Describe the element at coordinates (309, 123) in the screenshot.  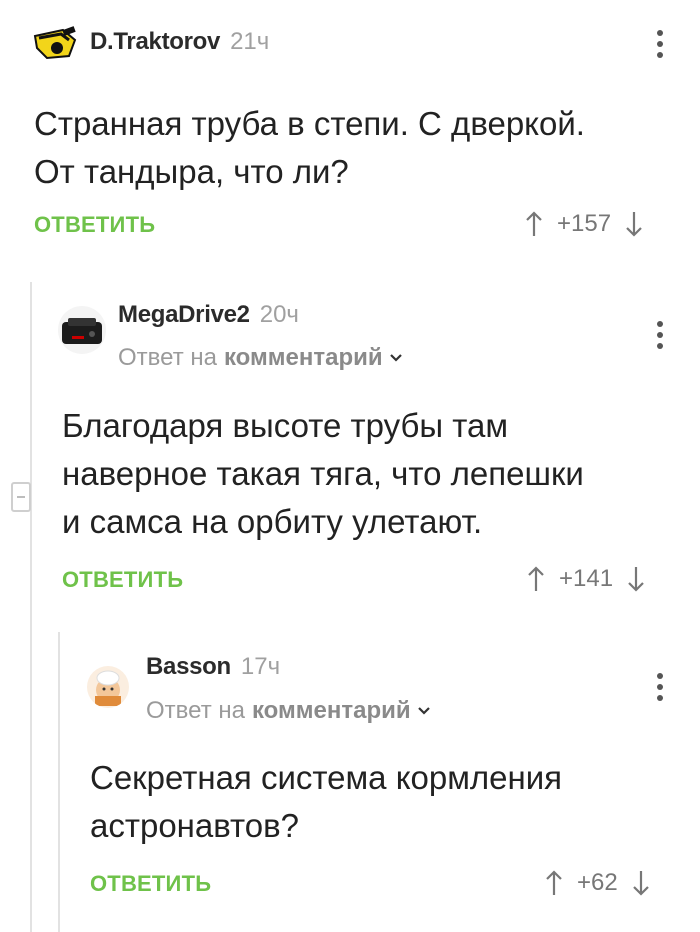
I see `comment-text-line: Странная труба в степи. С дверкой.` at that location.